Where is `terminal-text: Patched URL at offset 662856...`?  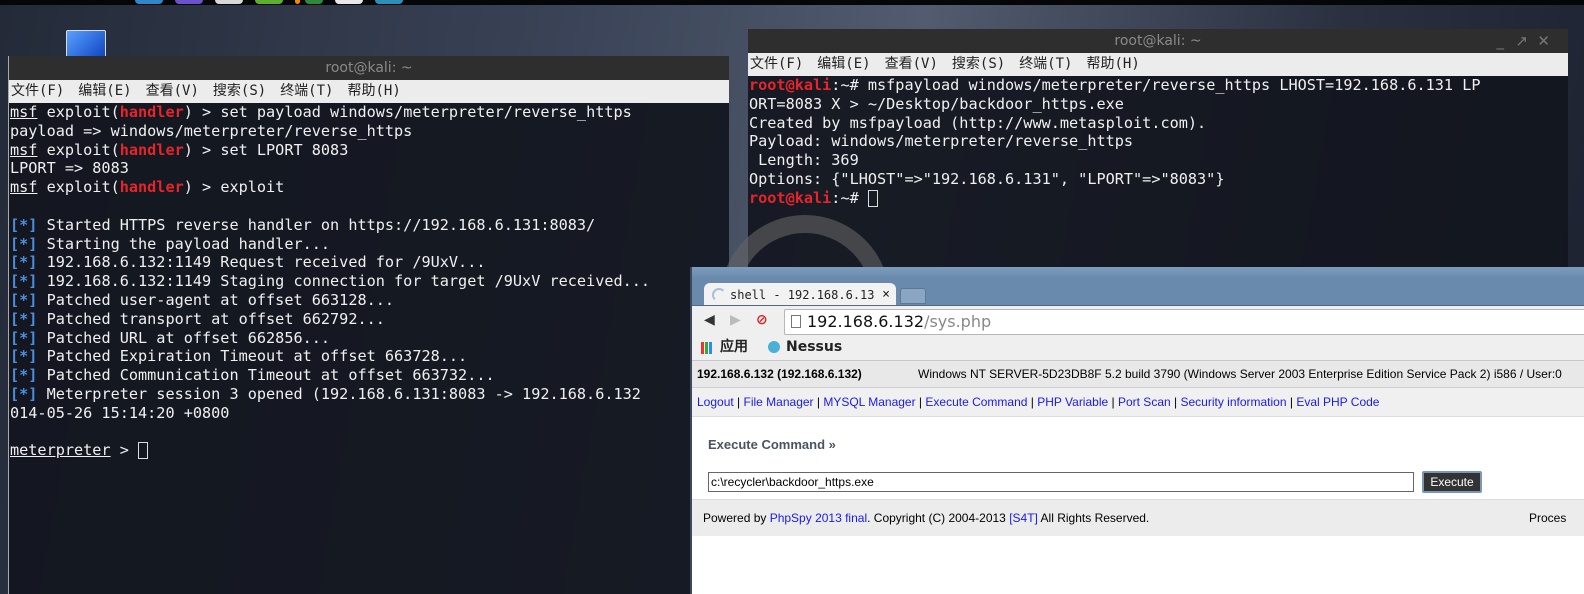 terminal-text: Patched URL at offset 662856... is located at coordinates (184, 337).